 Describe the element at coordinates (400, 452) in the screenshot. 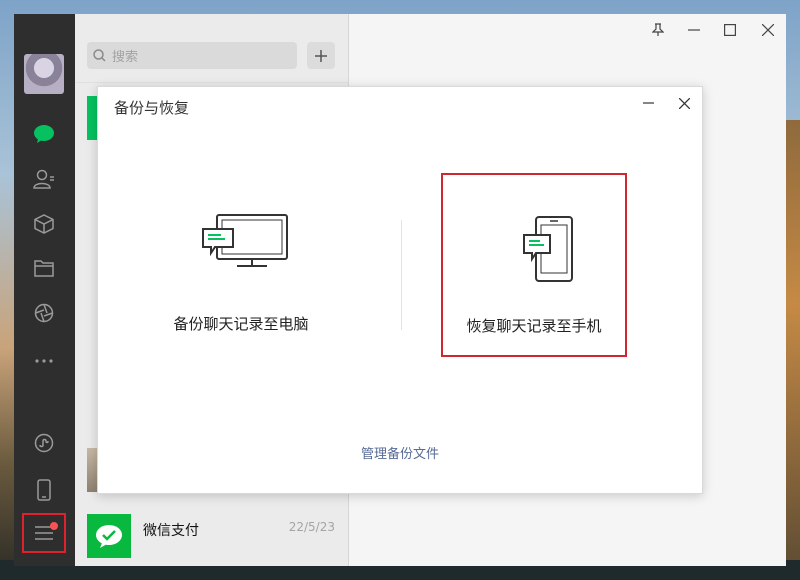

I see `manage-backup-files-link: 管理备份文件` at that location.